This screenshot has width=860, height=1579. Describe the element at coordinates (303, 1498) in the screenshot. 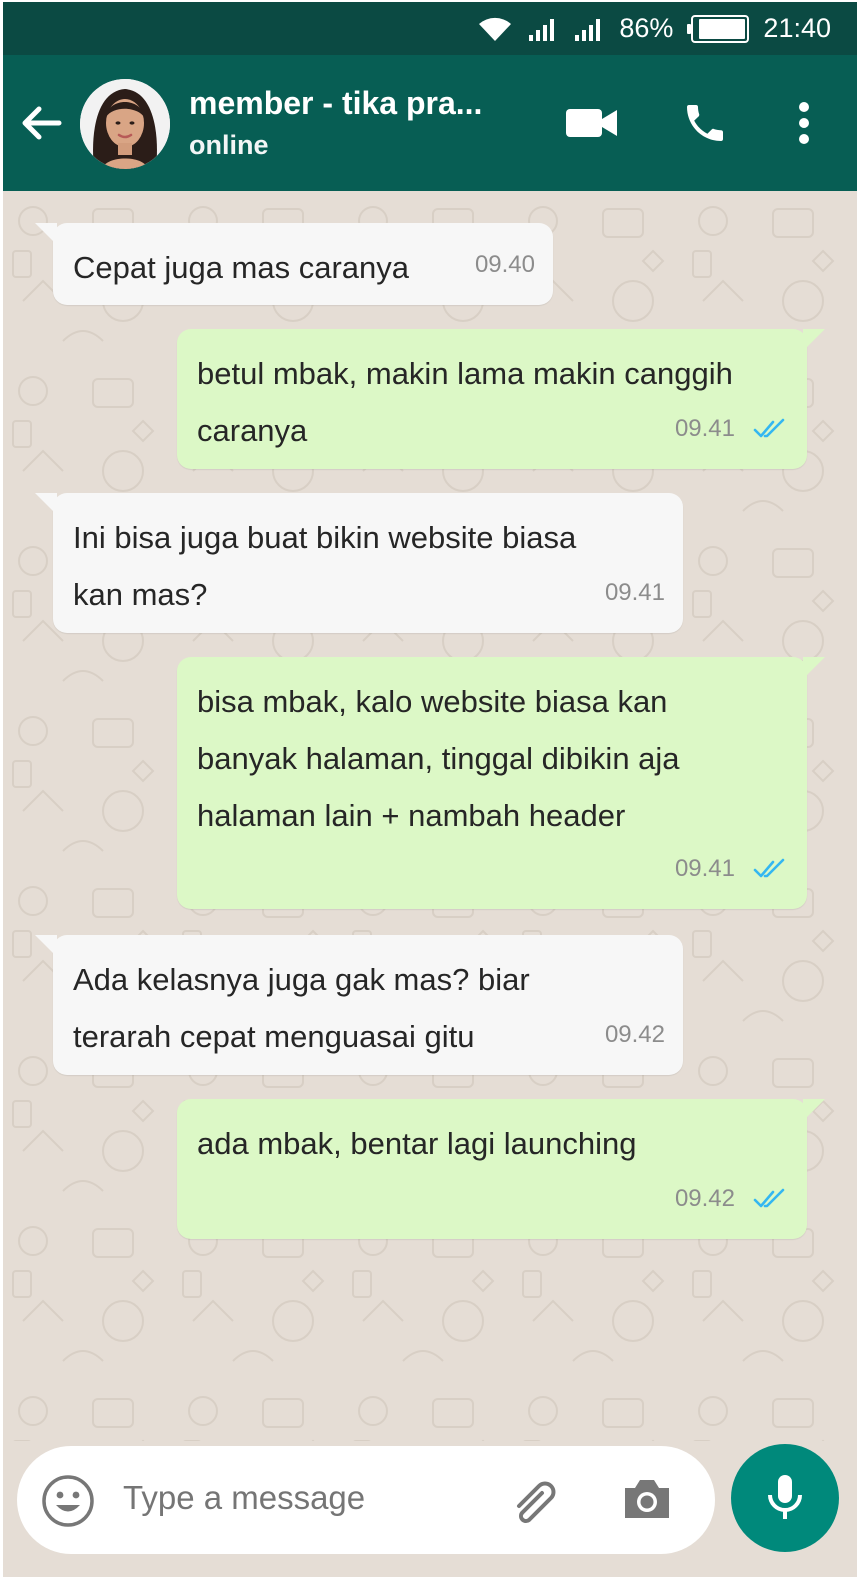

I see `message-input` at that location.